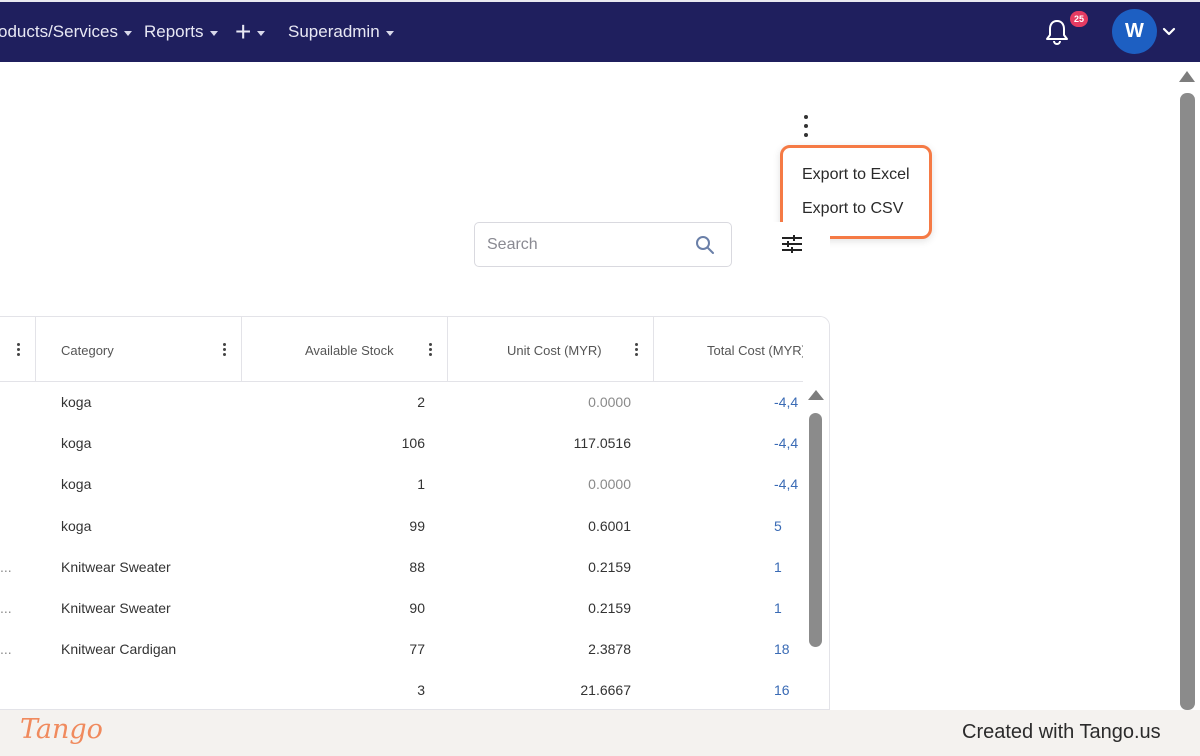 The image size is (1200, 756). What do you see at coordinates (421, 402) in the screenshot?
I see `available-stock-cell: 2` at bounding box center [421, 402].